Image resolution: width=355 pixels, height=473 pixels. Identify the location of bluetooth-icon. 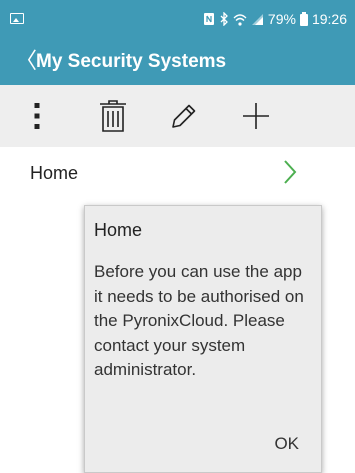
(224, 19).